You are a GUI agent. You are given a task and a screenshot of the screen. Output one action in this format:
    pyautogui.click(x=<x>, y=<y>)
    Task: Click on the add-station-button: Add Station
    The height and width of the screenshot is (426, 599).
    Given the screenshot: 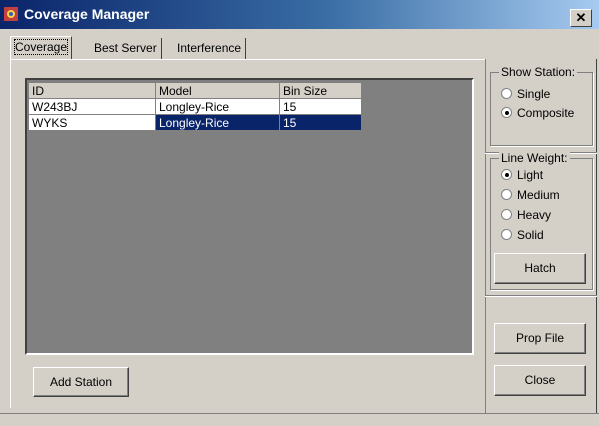 What is the action you would take?
    pyautogui.click(x=81, y=382)
    